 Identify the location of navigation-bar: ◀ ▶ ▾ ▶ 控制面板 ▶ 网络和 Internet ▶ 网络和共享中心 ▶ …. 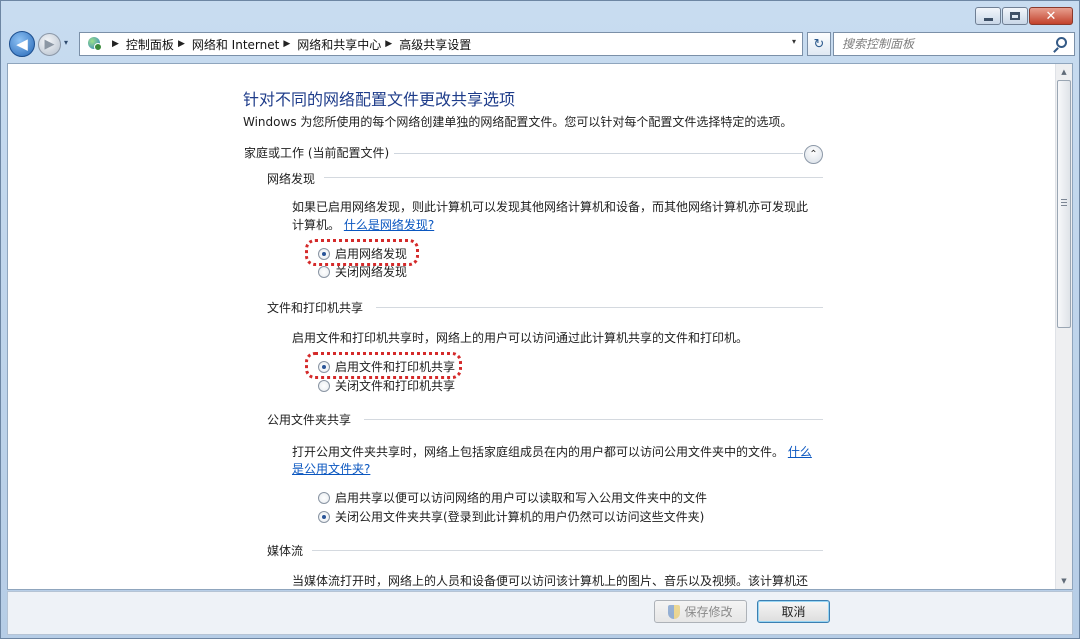
(541, 44).